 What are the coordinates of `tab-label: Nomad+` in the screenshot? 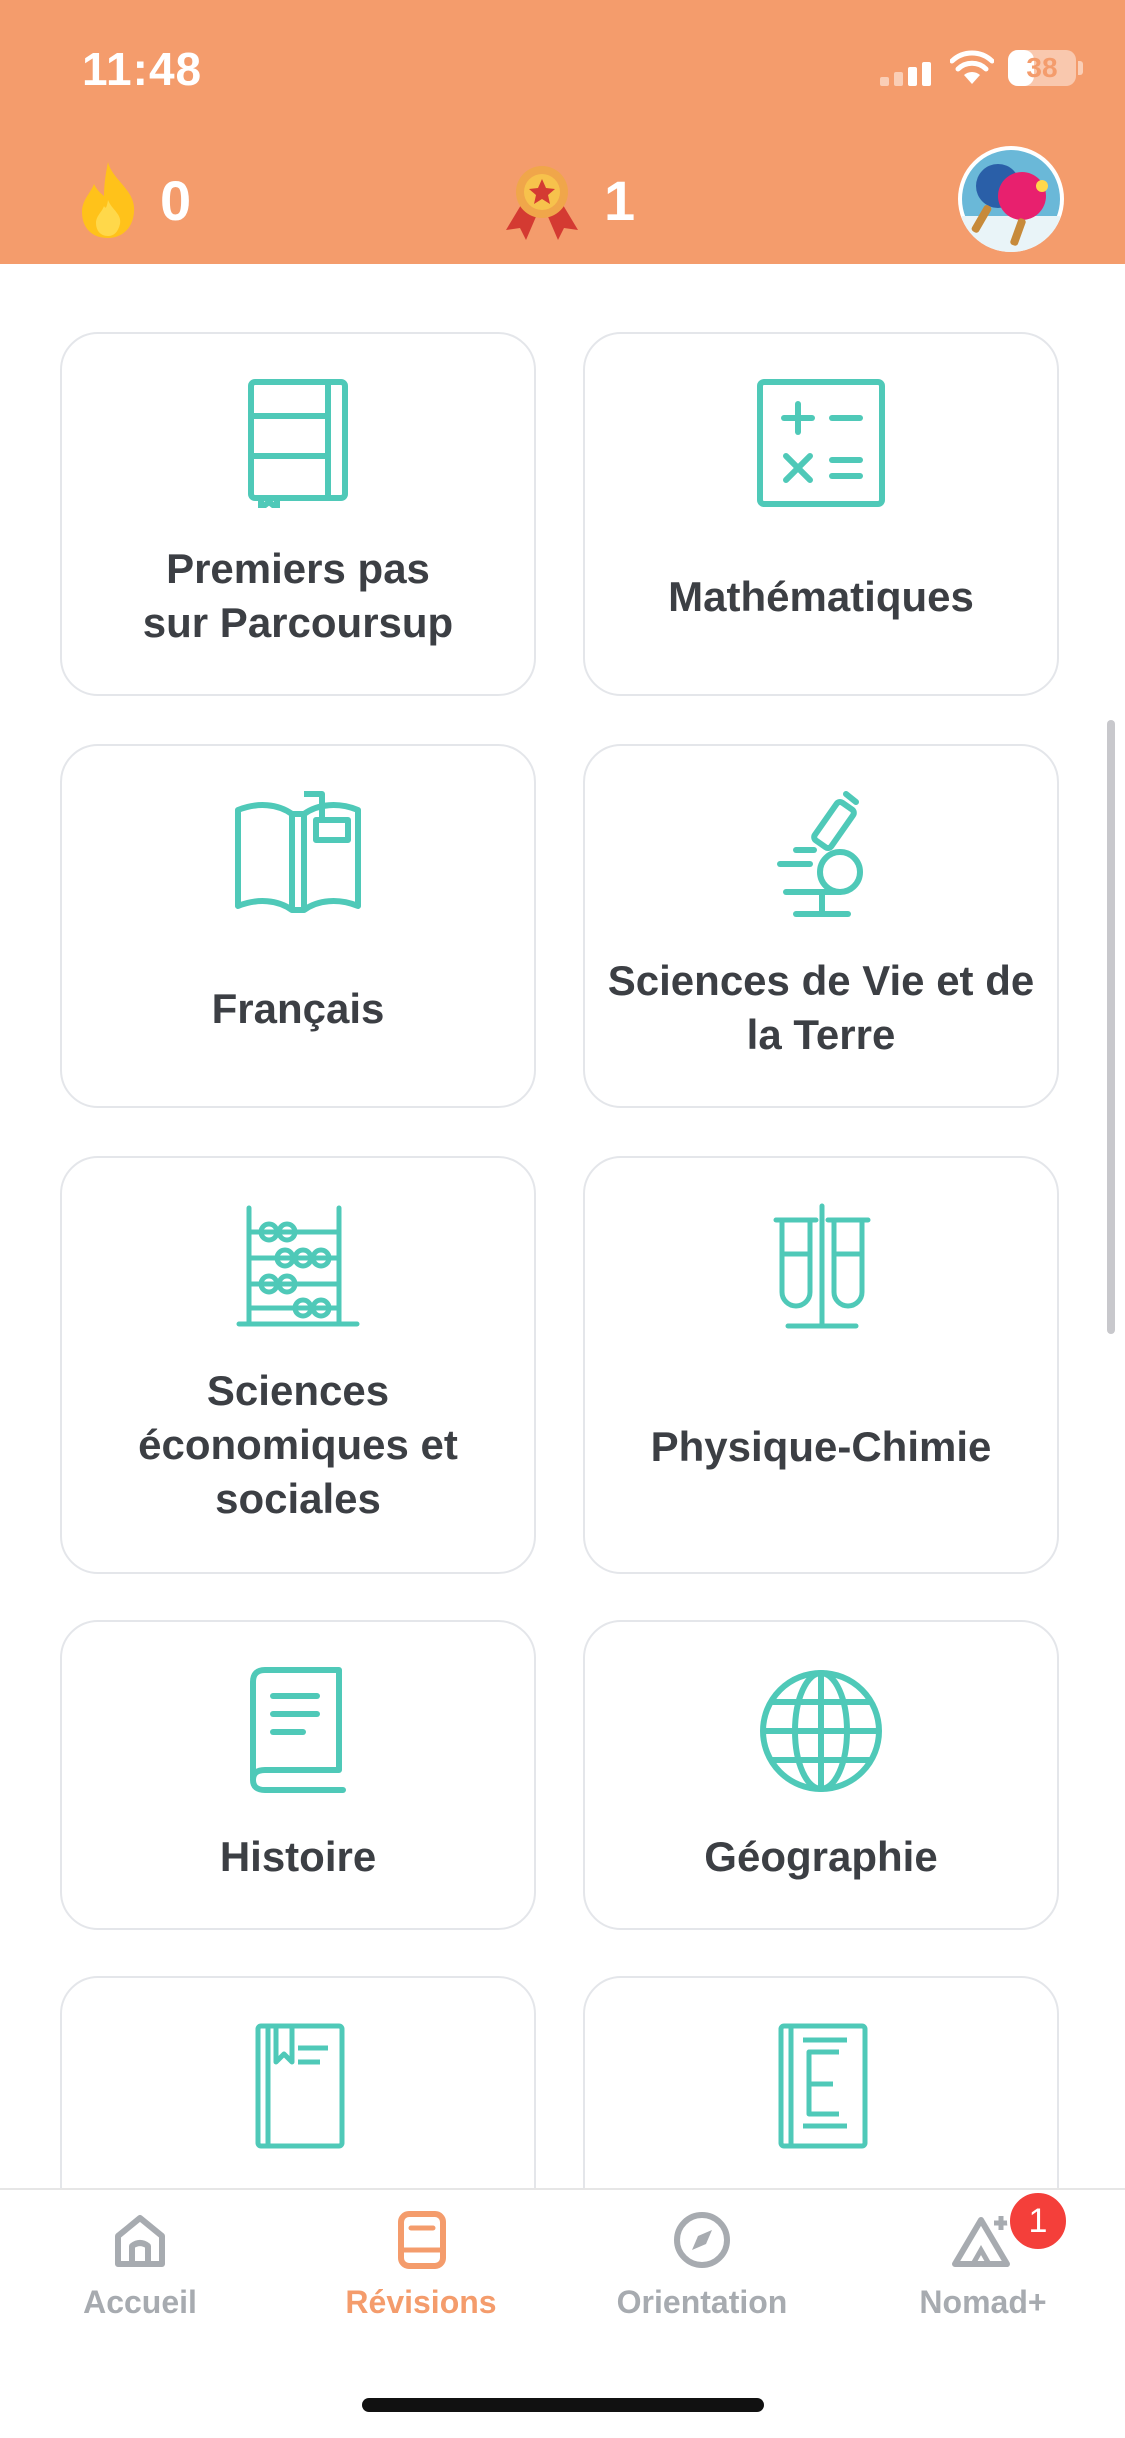 It's located at (983, 2302).